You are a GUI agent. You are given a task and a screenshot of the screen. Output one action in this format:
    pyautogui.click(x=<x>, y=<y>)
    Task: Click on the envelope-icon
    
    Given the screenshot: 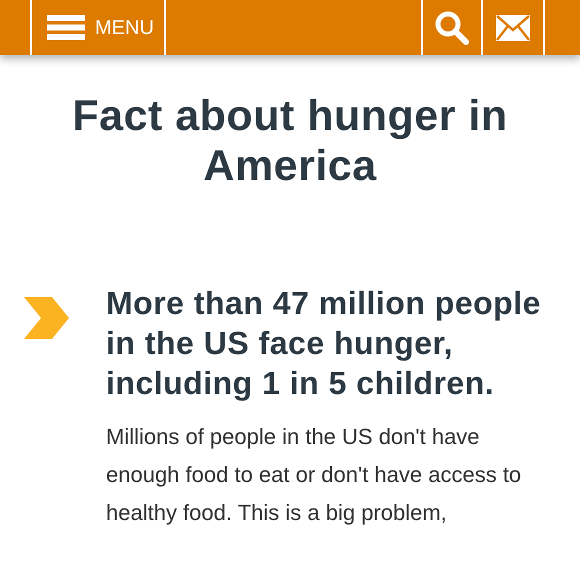 What is the action you would take?
    pyautogui.click(x=513, y=27)
    